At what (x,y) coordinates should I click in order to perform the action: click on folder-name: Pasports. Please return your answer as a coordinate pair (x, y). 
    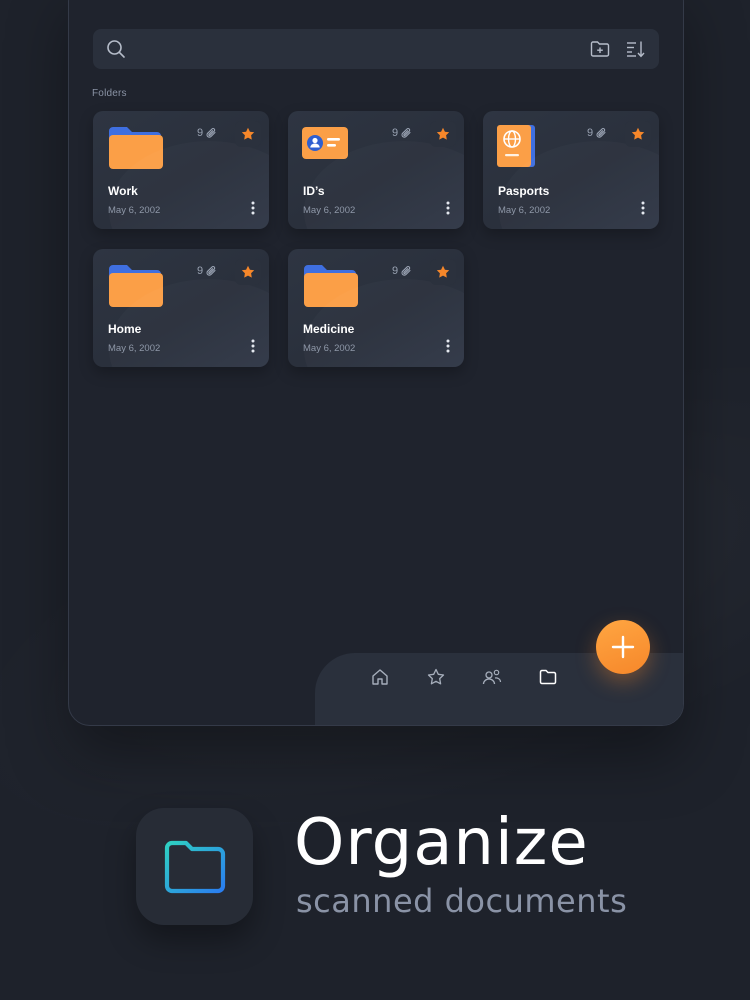
    Looking at the image, I should click on (524, 191).